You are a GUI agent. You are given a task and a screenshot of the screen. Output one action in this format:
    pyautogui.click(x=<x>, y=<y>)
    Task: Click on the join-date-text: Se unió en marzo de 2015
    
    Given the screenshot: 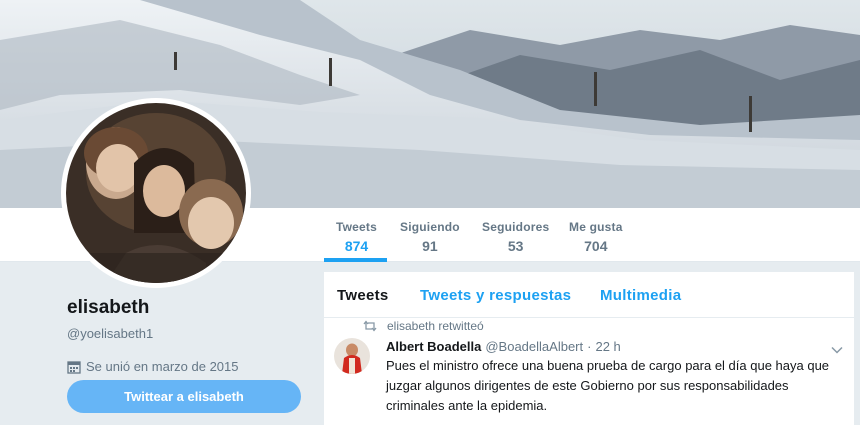 What is the action you would take?
    pyautogui.click(x=162, y=366)
    